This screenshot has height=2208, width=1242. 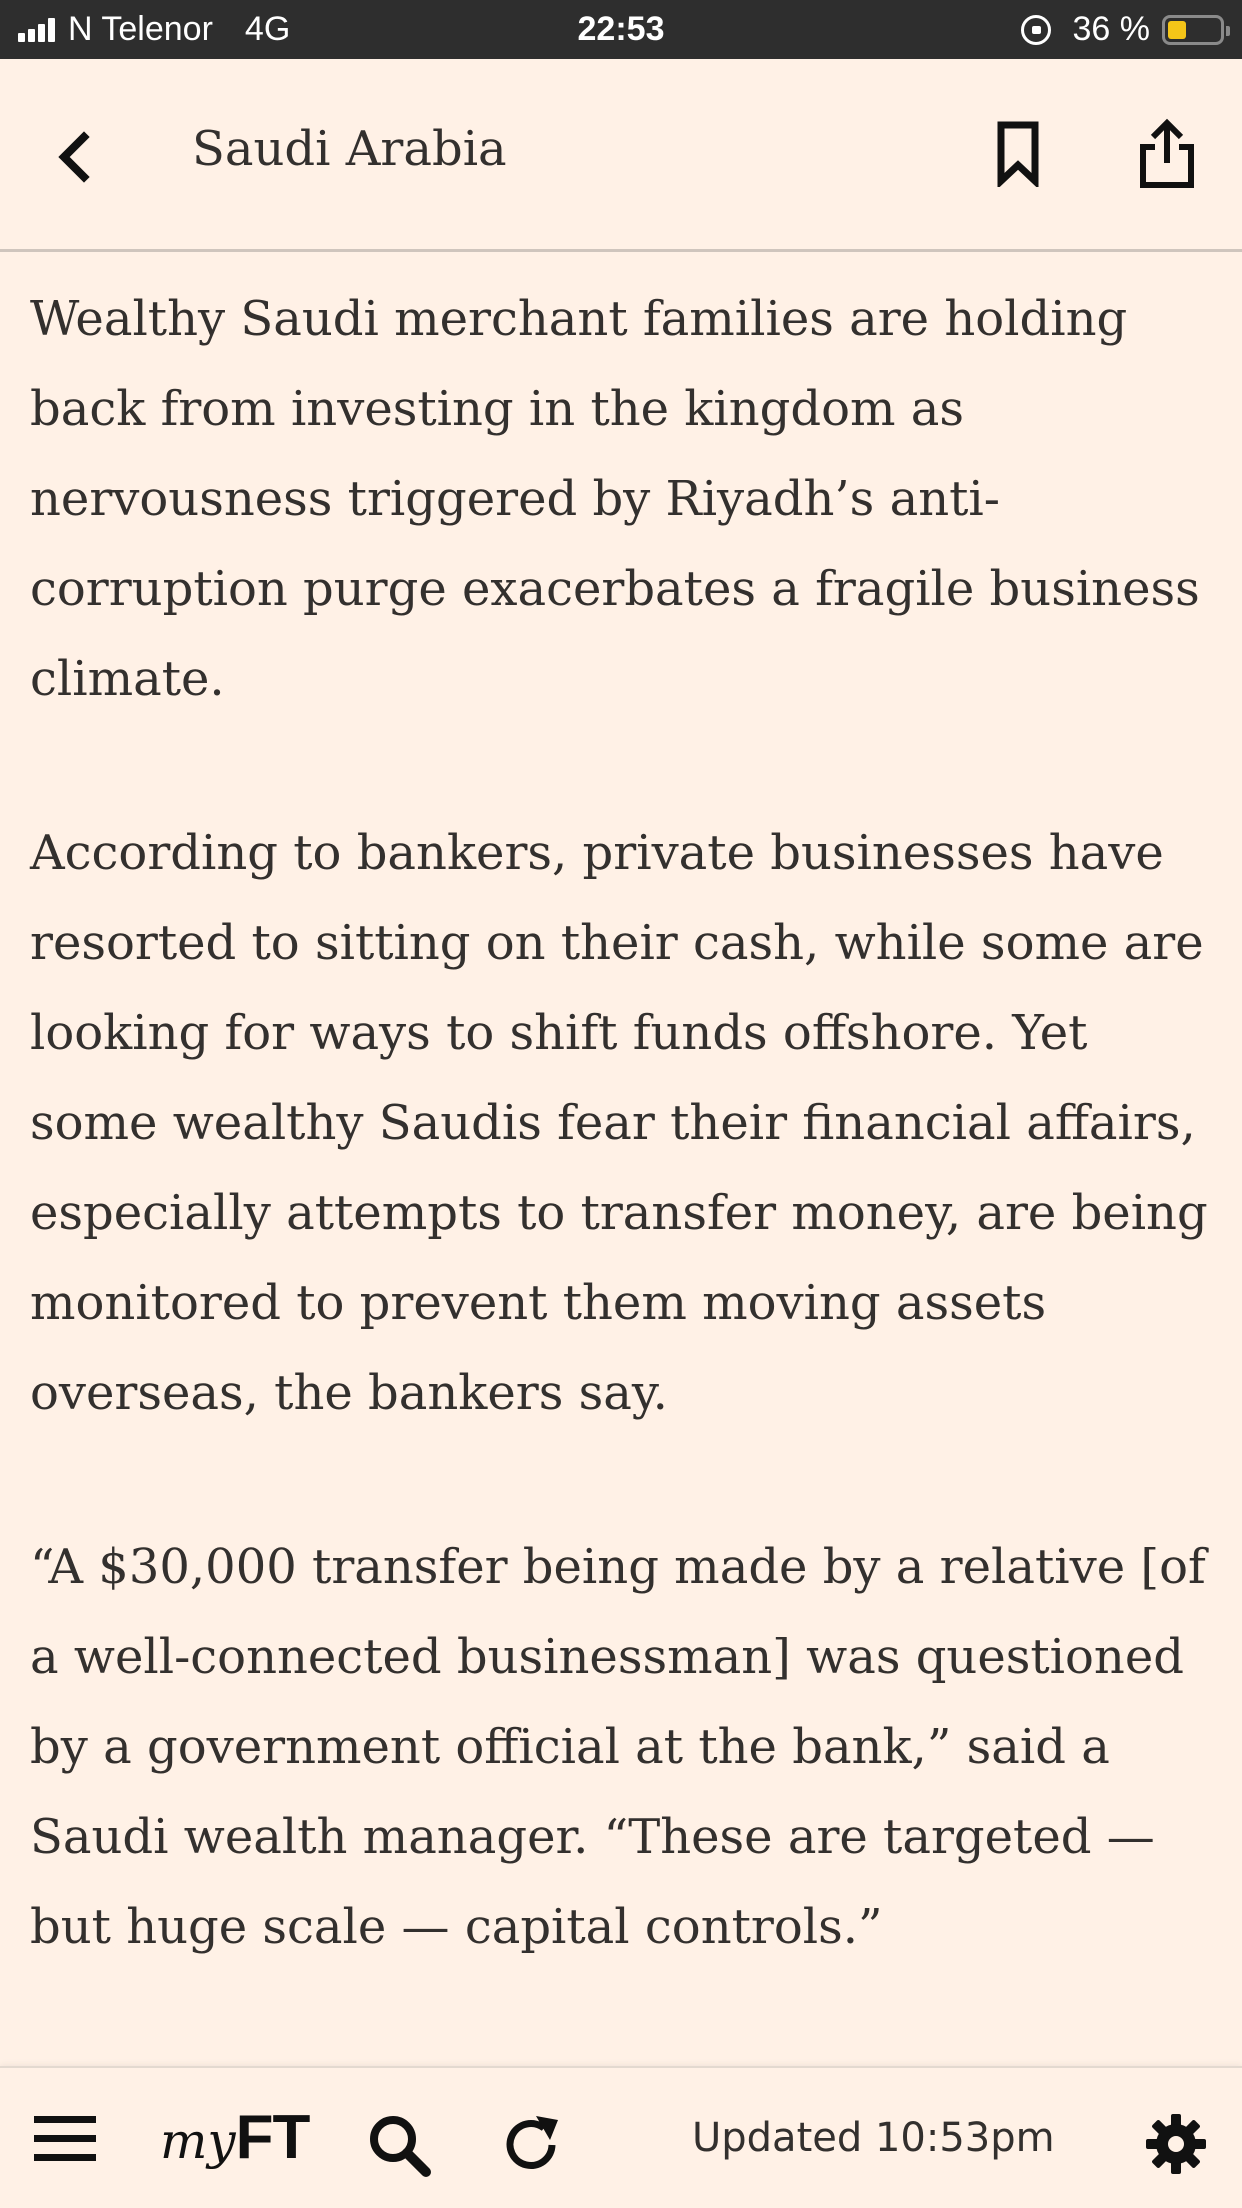 I want to click on article-header: Saudi Arabia, so click(x=621, y=155).